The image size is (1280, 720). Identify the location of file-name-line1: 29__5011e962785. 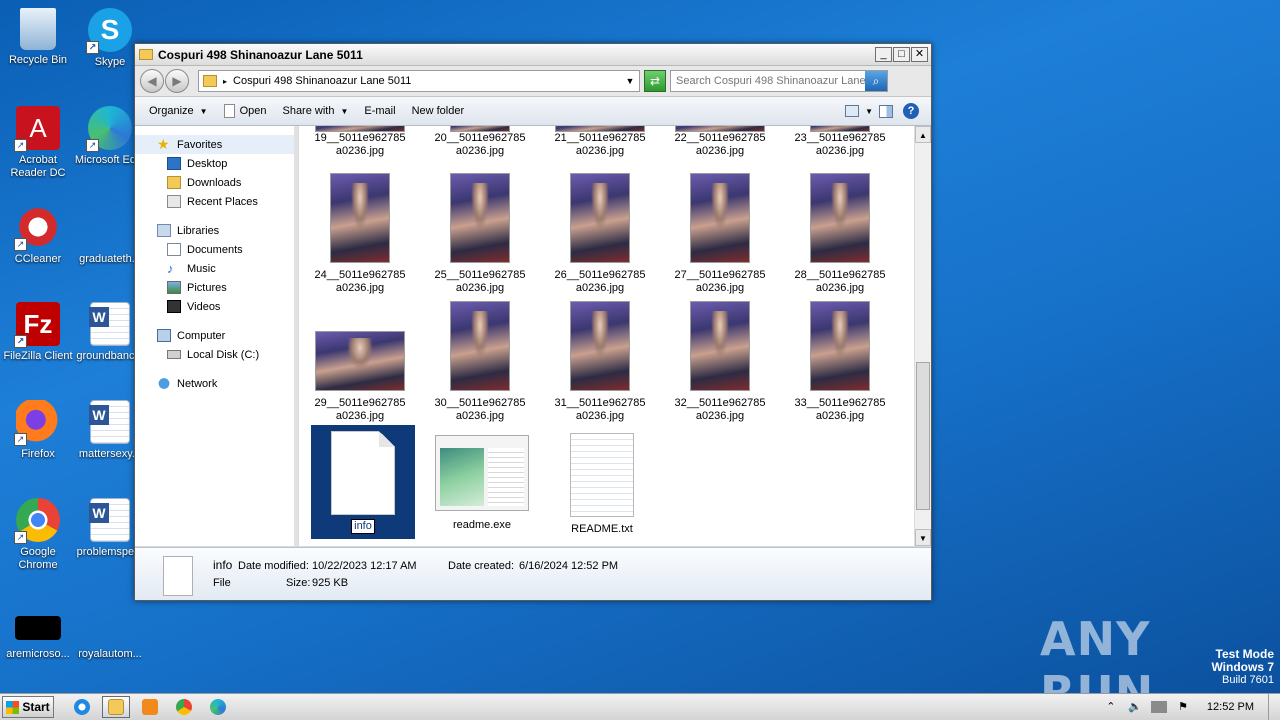
(360, 403).